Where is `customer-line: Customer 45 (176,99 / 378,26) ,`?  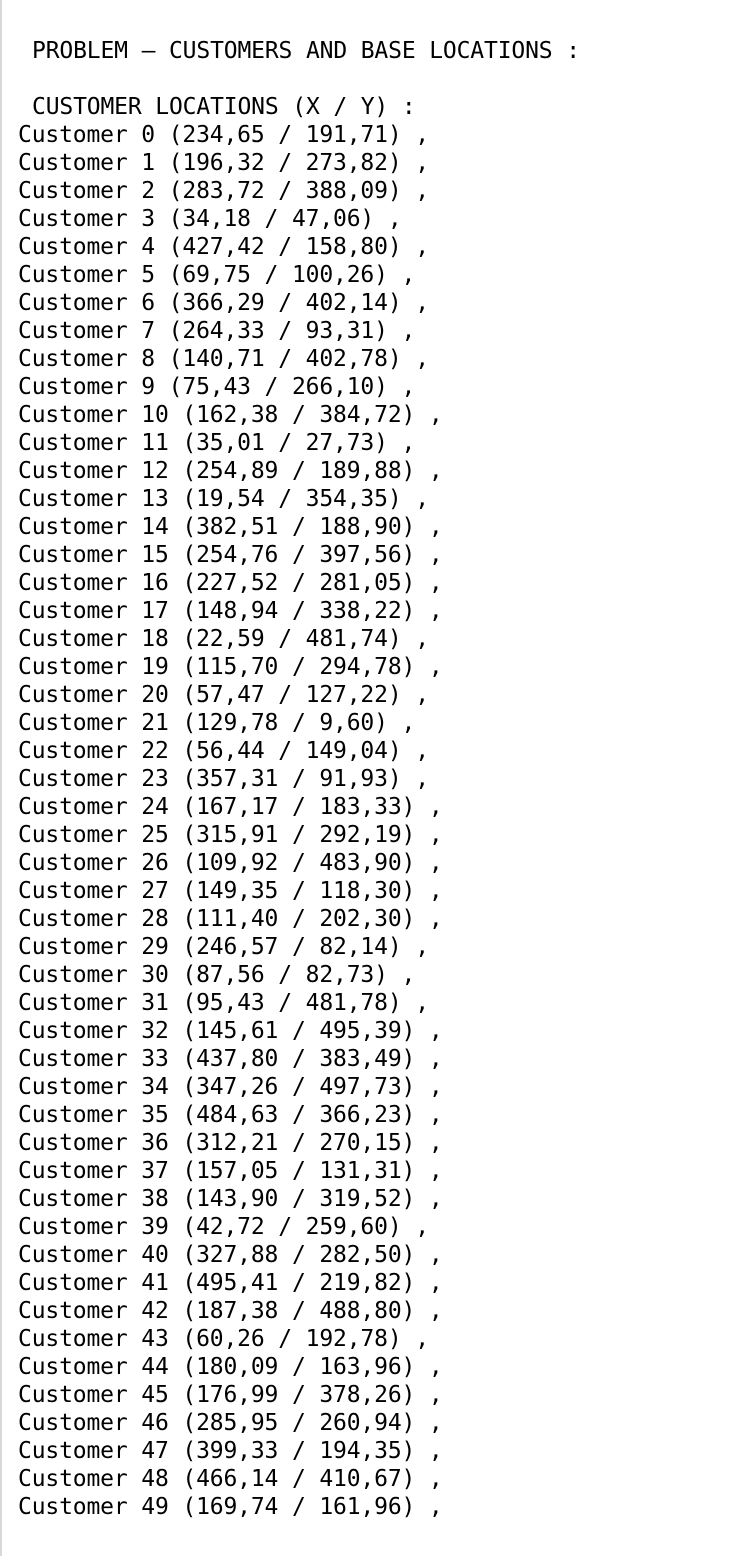 customer-line: Customer 45 (176,99 / 378,26) , is located at coordinates (230, 1395).